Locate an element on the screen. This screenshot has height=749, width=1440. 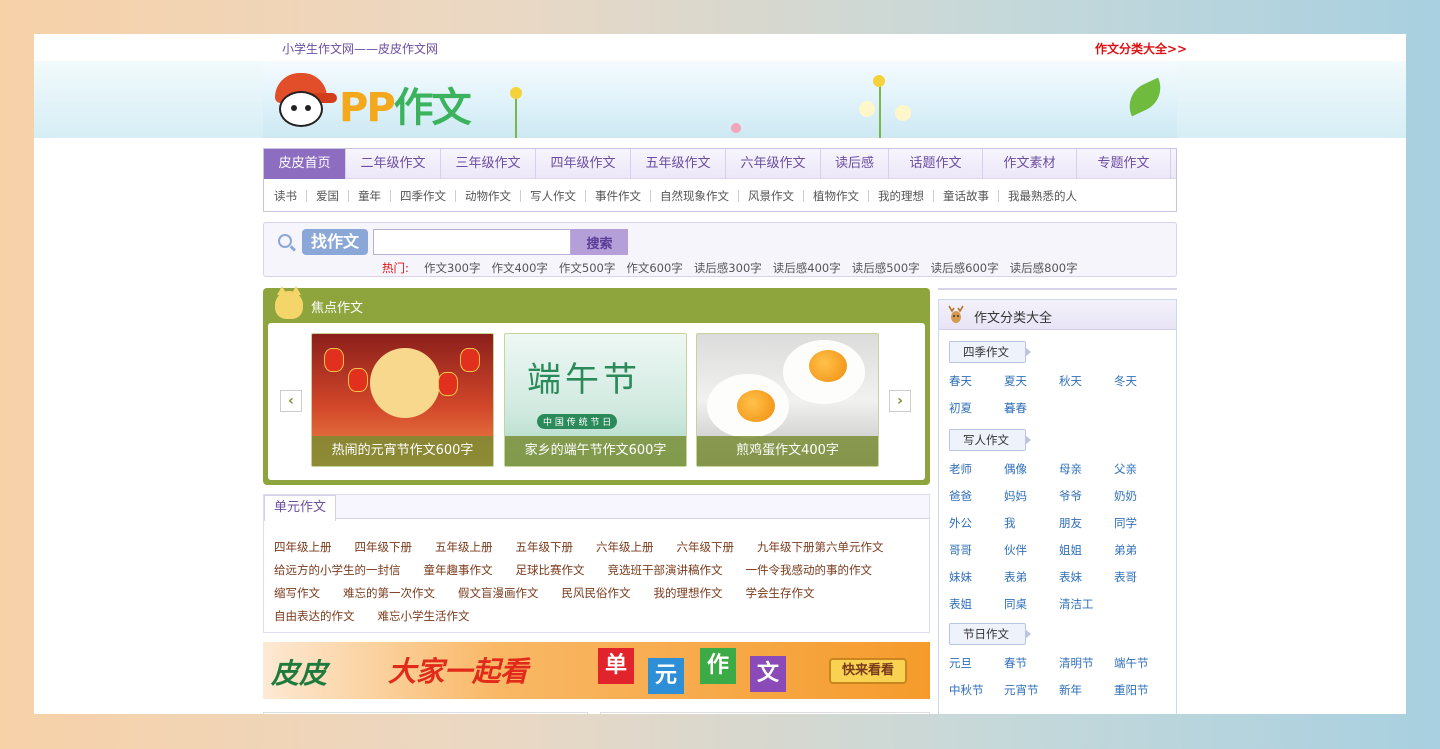
hot-link: 作文600字 is located at coordinates (654, 268).